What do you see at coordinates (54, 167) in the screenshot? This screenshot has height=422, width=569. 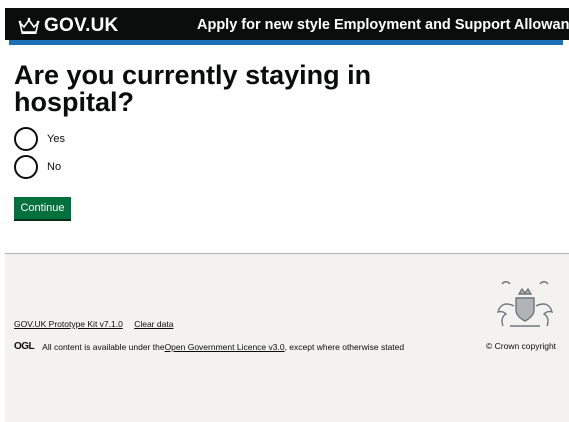 I see `radio-label: No` at bounding box center [54, 167].